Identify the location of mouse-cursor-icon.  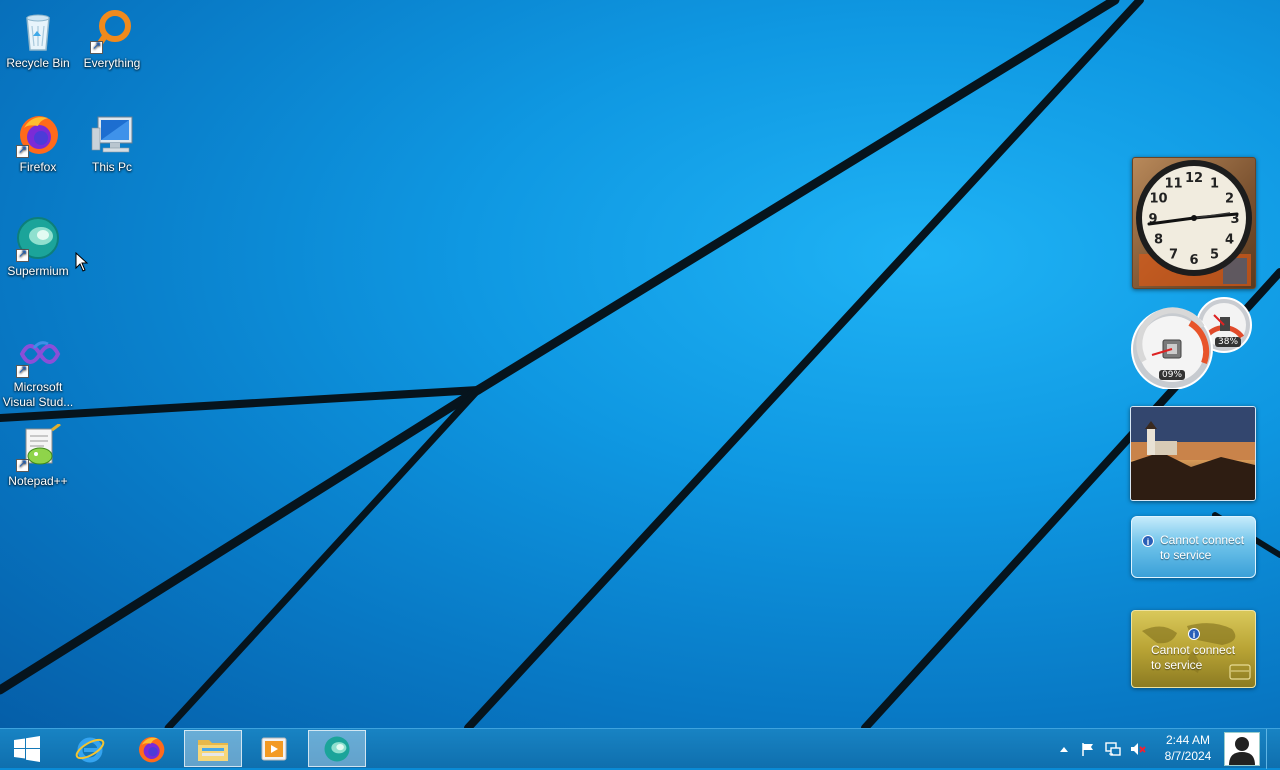
(82, 262).